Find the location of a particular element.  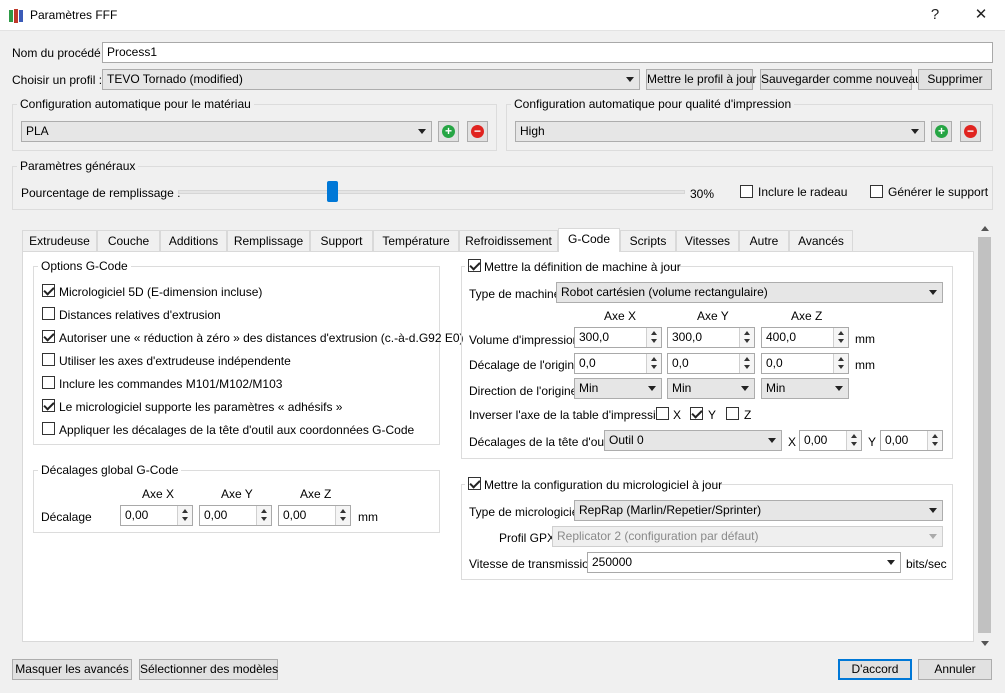

volume-x-value: 300,0 is located at coordinates (594, 337).